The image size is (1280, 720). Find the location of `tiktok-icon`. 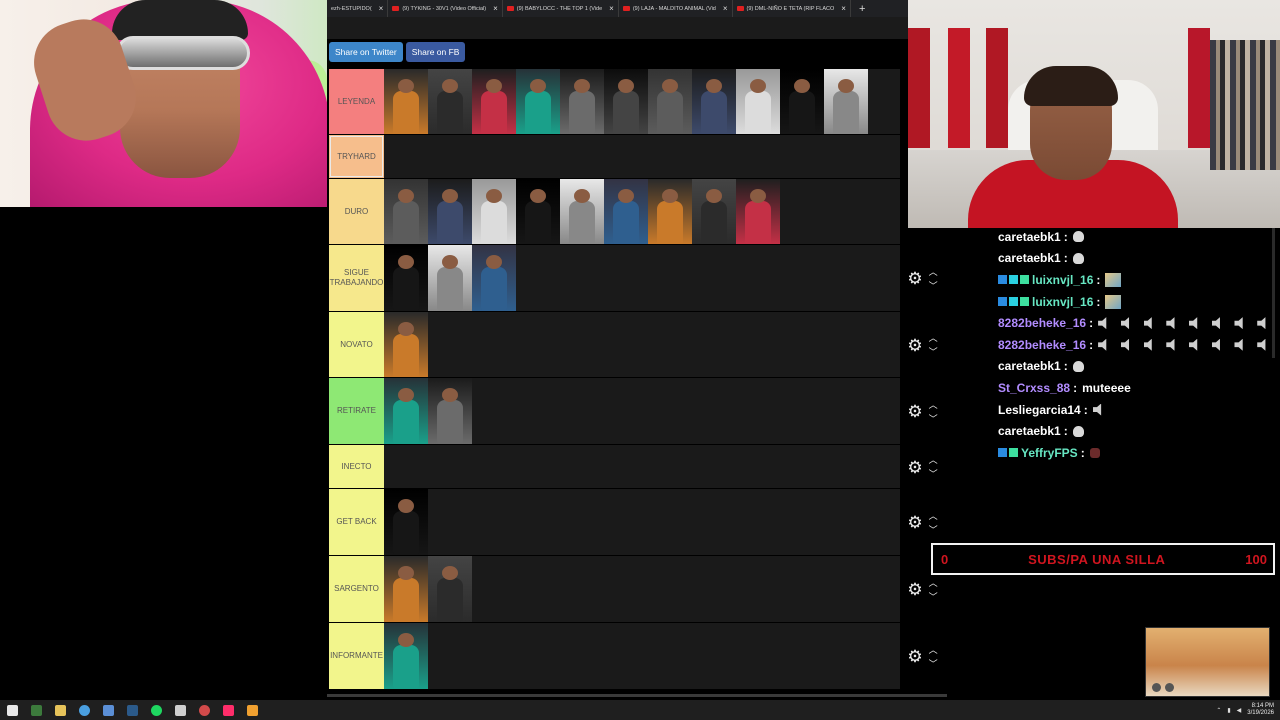

tiktok-icon is located at coordinates (228, 710).